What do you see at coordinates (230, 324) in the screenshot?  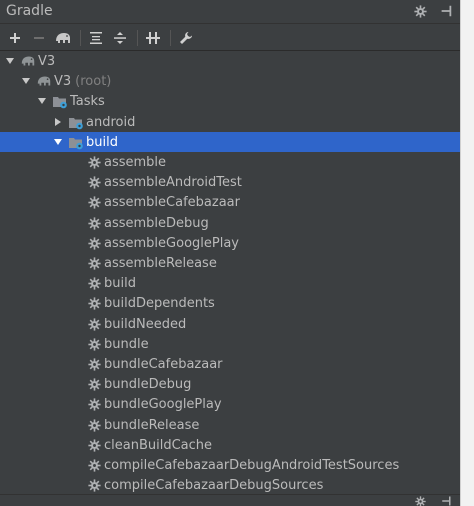 I see `task-item: buildNeeded` at bounding box center [230, 324].